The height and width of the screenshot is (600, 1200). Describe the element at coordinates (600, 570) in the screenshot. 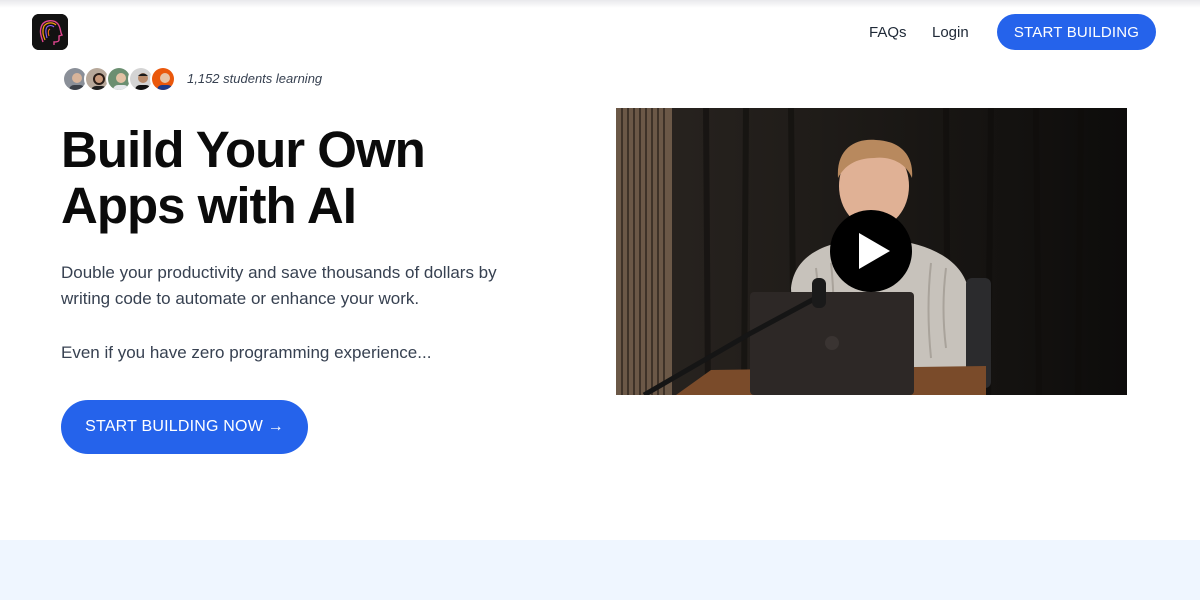

I see `next-section-band` at that location.